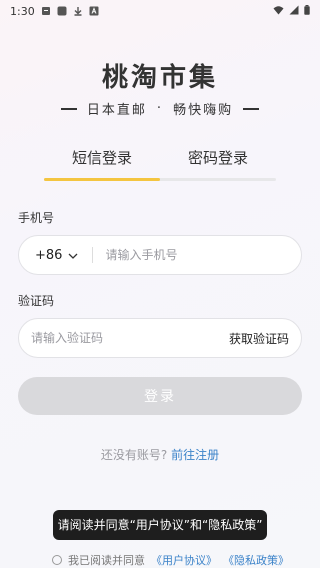  What do you see at coordinates (160, 396) in the screenshot?
I see `login-button: 登录` at bounding box center [160, 396].